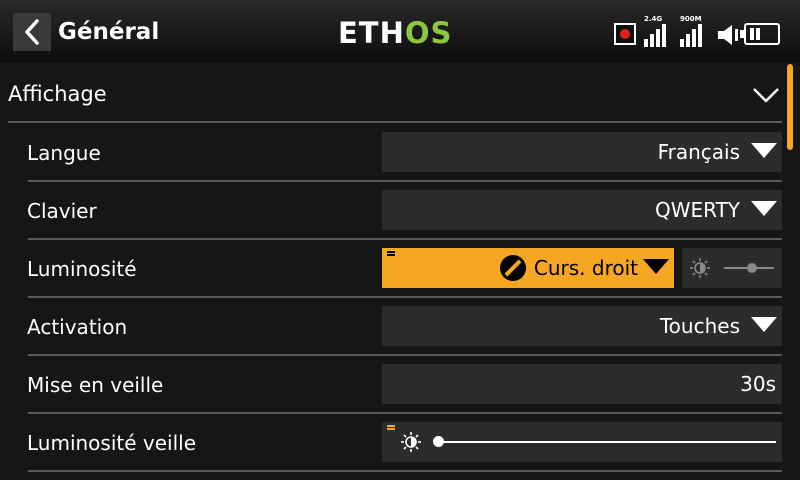 The image size is (800, 480). I want to click on status-icons: 2.4G 900M, so click(701, 32).